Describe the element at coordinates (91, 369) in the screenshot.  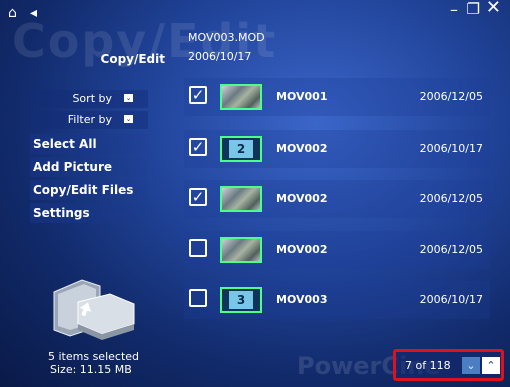
I see `selection-size: Size: 11.15 MB` at that location.